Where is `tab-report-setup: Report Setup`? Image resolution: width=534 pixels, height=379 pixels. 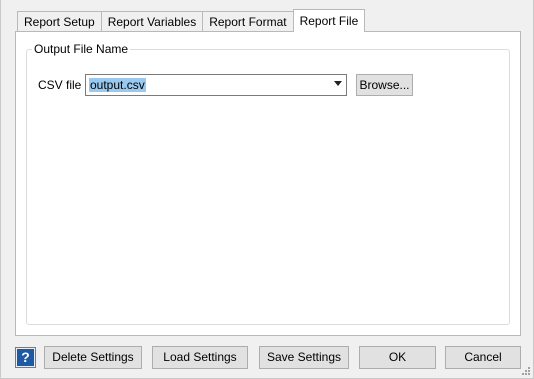 tab-report-setup: Report Setup is located at coordinates (59, 21).